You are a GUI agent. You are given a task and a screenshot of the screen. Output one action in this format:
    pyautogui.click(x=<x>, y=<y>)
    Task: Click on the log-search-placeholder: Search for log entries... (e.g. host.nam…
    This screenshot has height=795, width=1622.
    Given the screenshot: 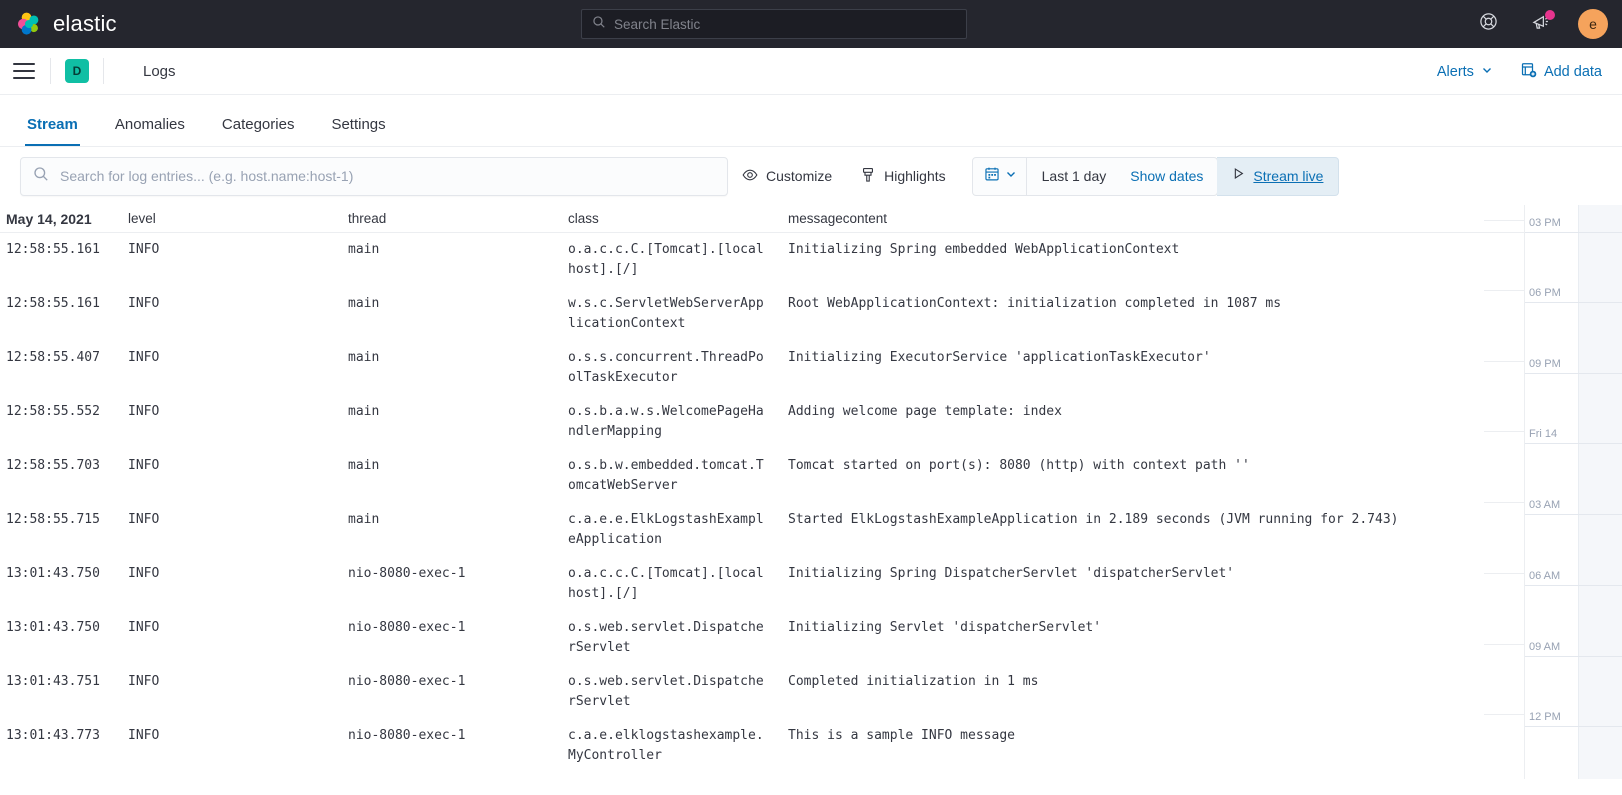 What is the action you would take?
    pyautogui.click(x=207, y=176)
    